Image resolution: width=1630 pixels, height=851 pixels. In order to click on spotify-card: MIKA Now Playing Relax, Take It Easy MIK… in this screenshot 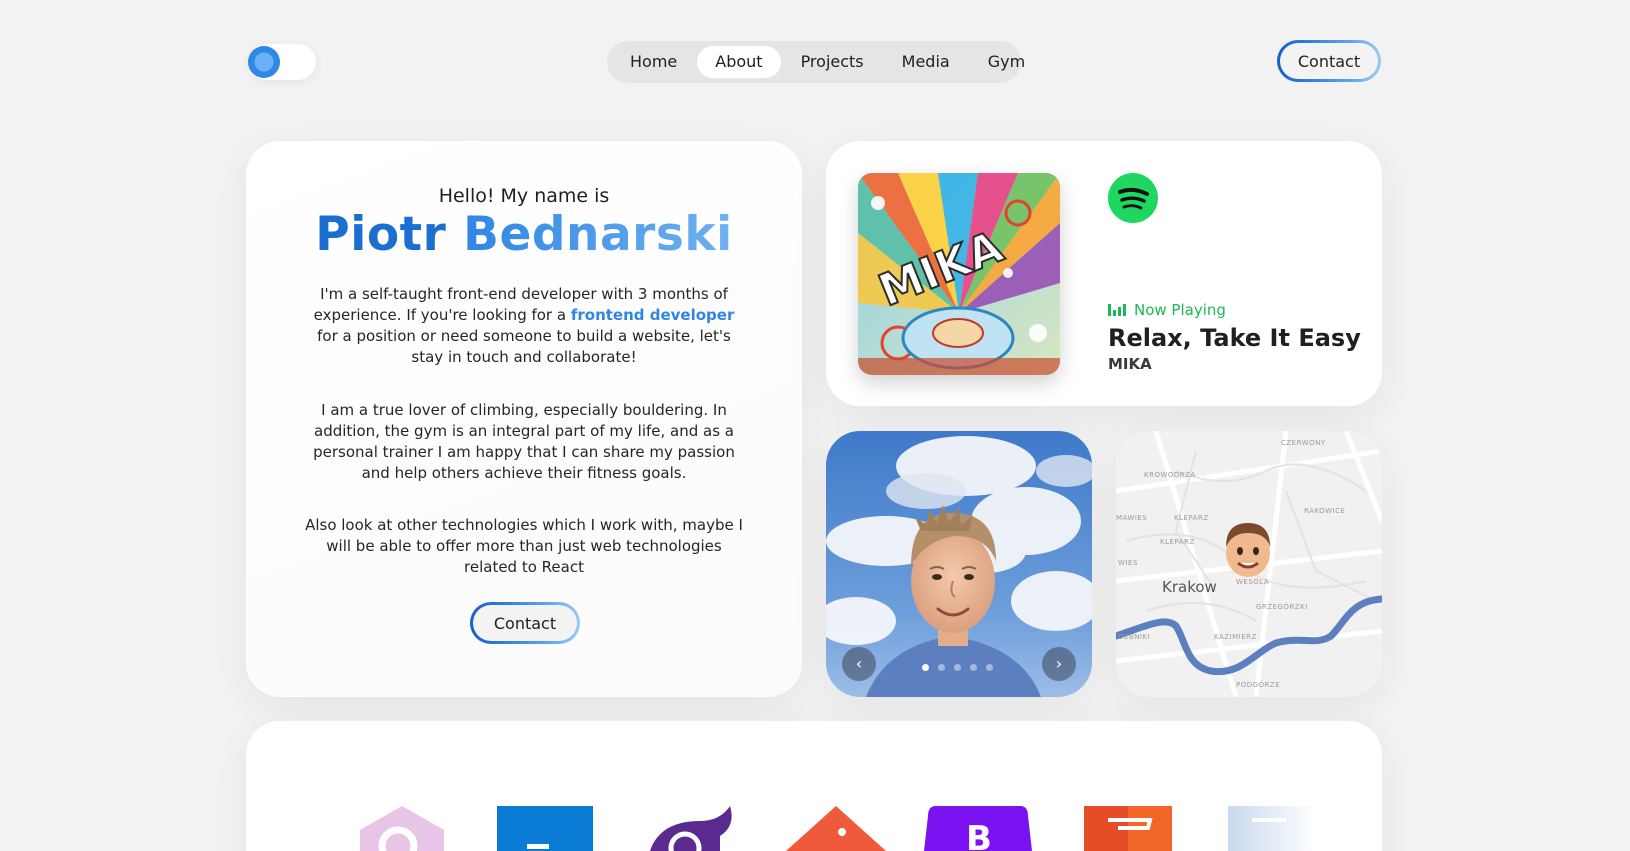, I will do `click(1104, 273)`.